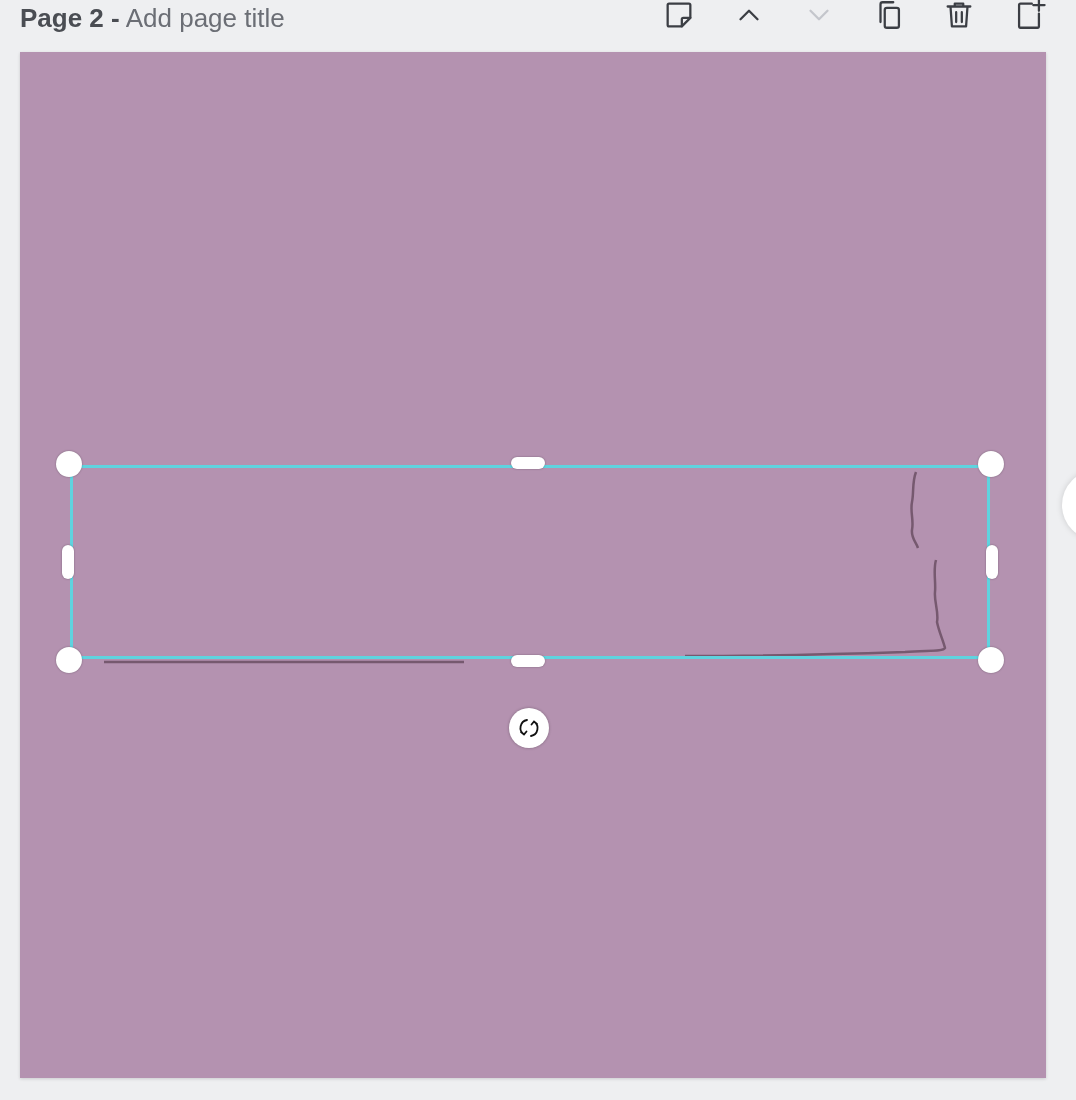 The image size is (1076, 1100). I want to click on page-title-field: Add page title, so click(255, 18).